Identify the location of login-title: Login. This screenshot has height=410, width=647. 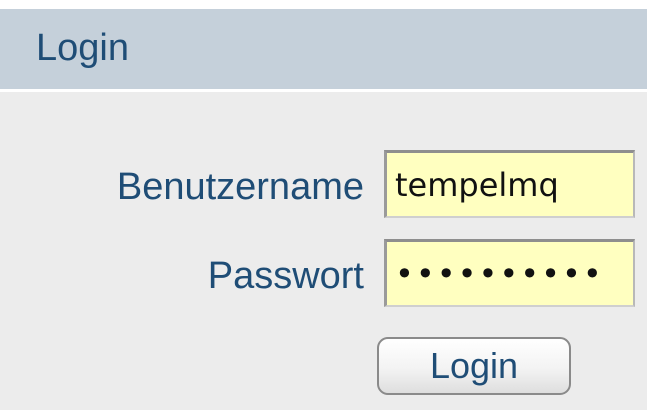
(82, 48).